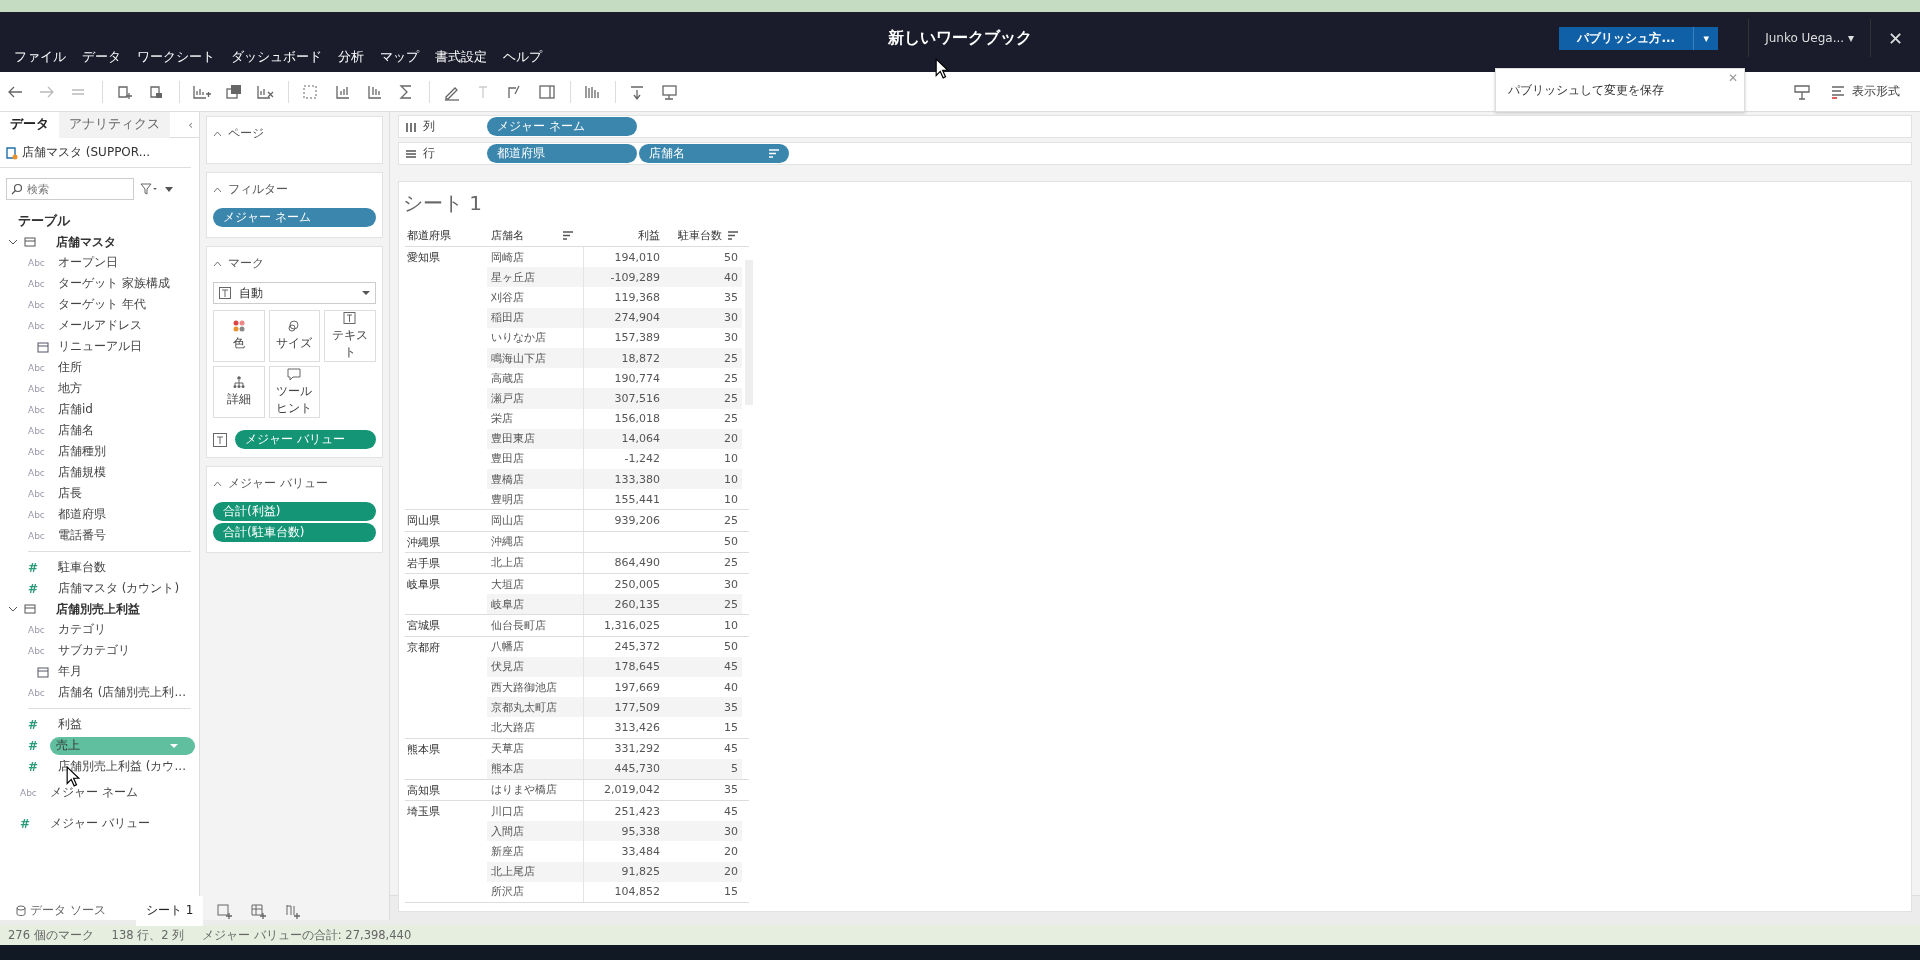  I want to click on format-button: 表示形式, so click(1865, 91).